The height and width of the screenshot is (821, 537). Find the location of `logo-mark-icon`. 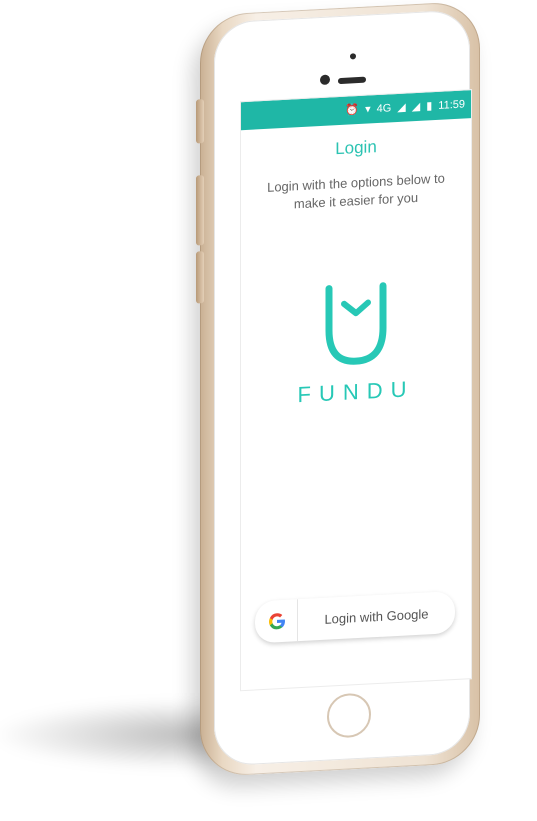

logo-mark-icon is located at coordinates (356, 323).